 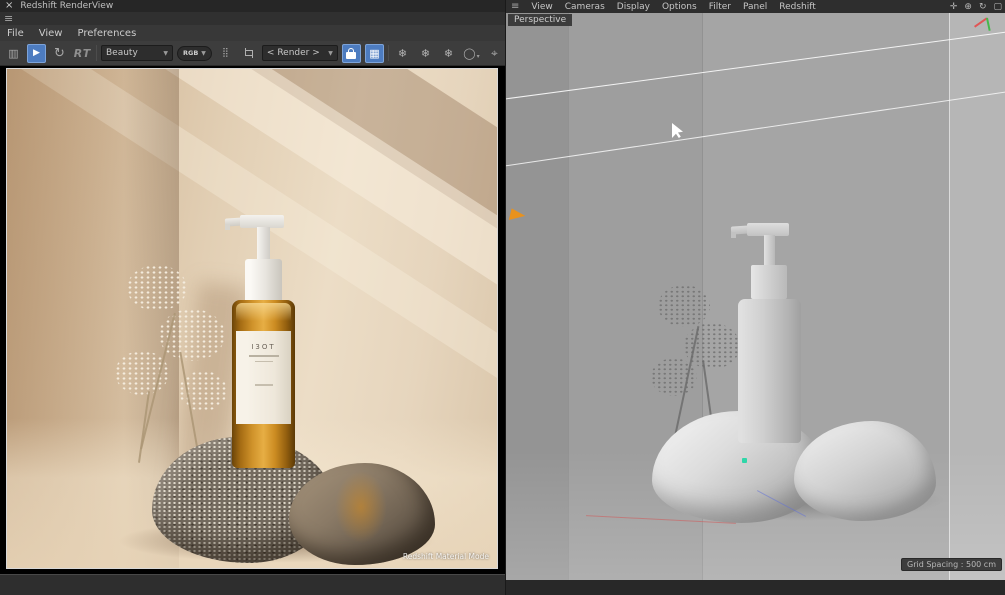 What do you see at coordinates (976, 6) in the screenshot?
I see `viewport-nav-icons: ✛ ⊕ ↻ ▢` at bounding box center [976, 6].